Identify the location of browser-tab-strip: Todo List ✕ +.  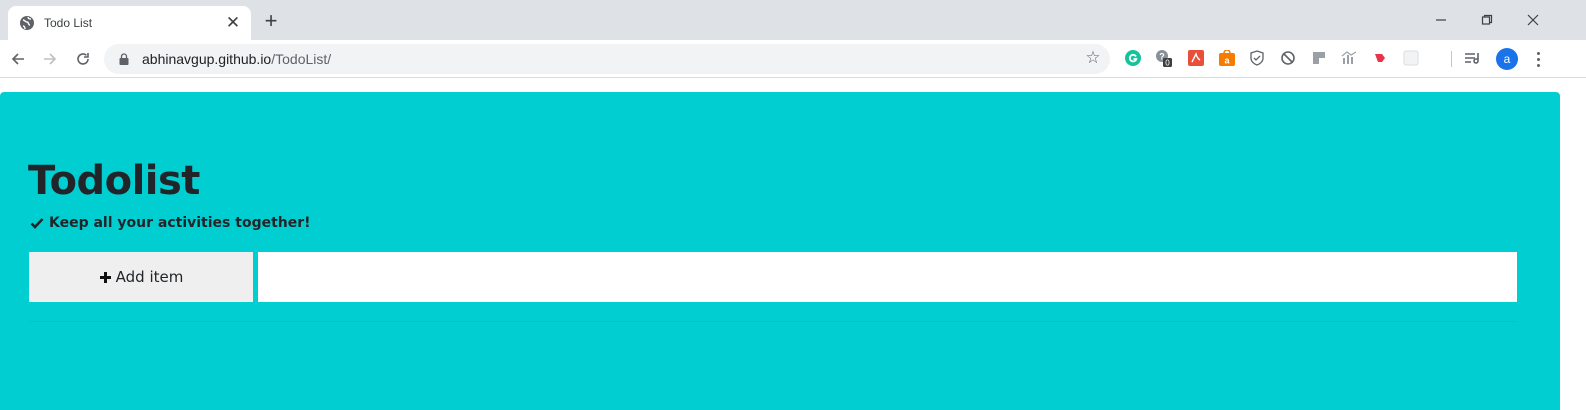
(793, 20).